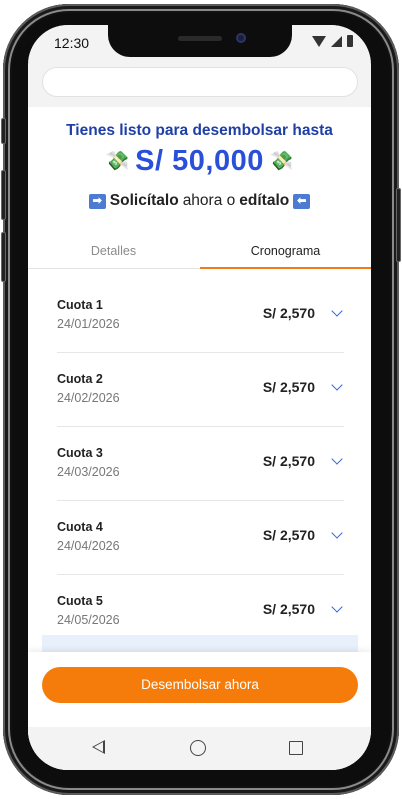 This screenshot has width=402, height=799. Describe the element at coordinates (3, 257) in the screenshot. I see `side-button-volume-down` at that location.